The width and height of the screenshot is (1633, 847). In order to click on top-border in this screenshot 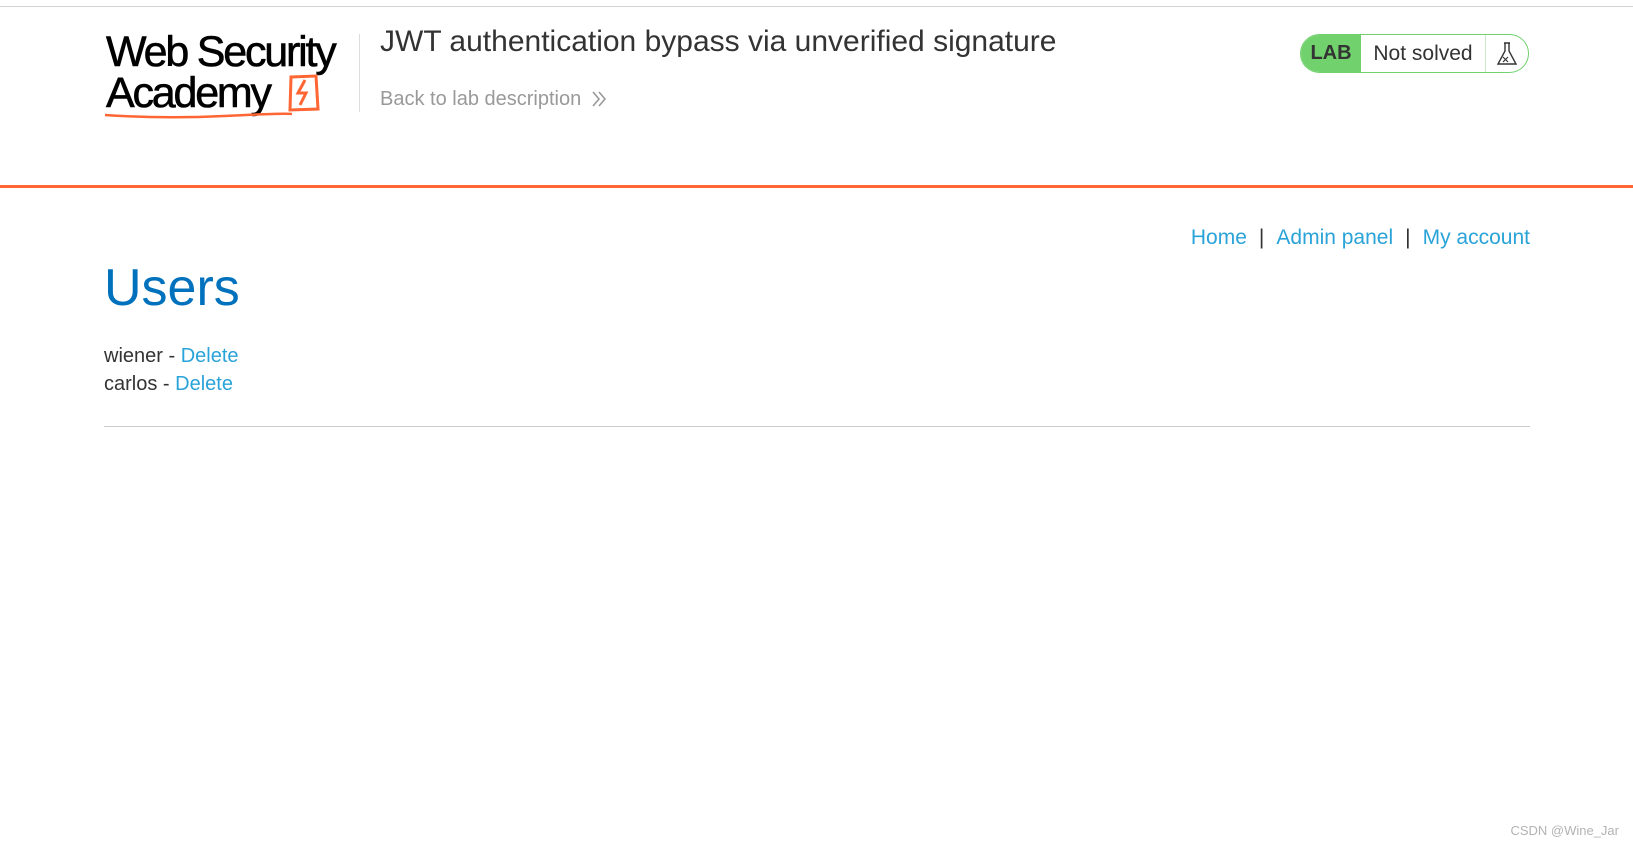, I will do `click(816, 6)`.